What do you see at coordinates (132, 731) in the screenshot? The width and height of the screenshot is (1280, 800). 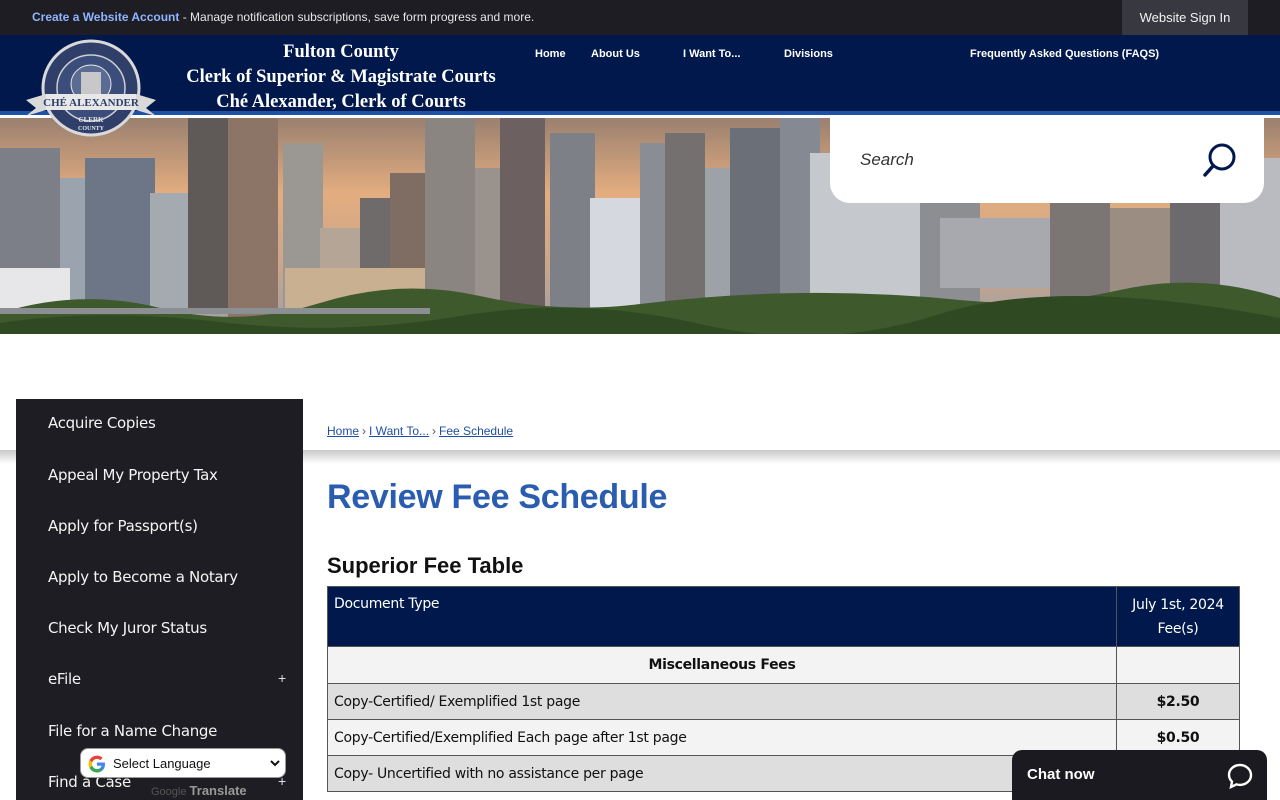 I see `sidebar-item-name-change: File for a Name Change` at bounding box center [132, 731].